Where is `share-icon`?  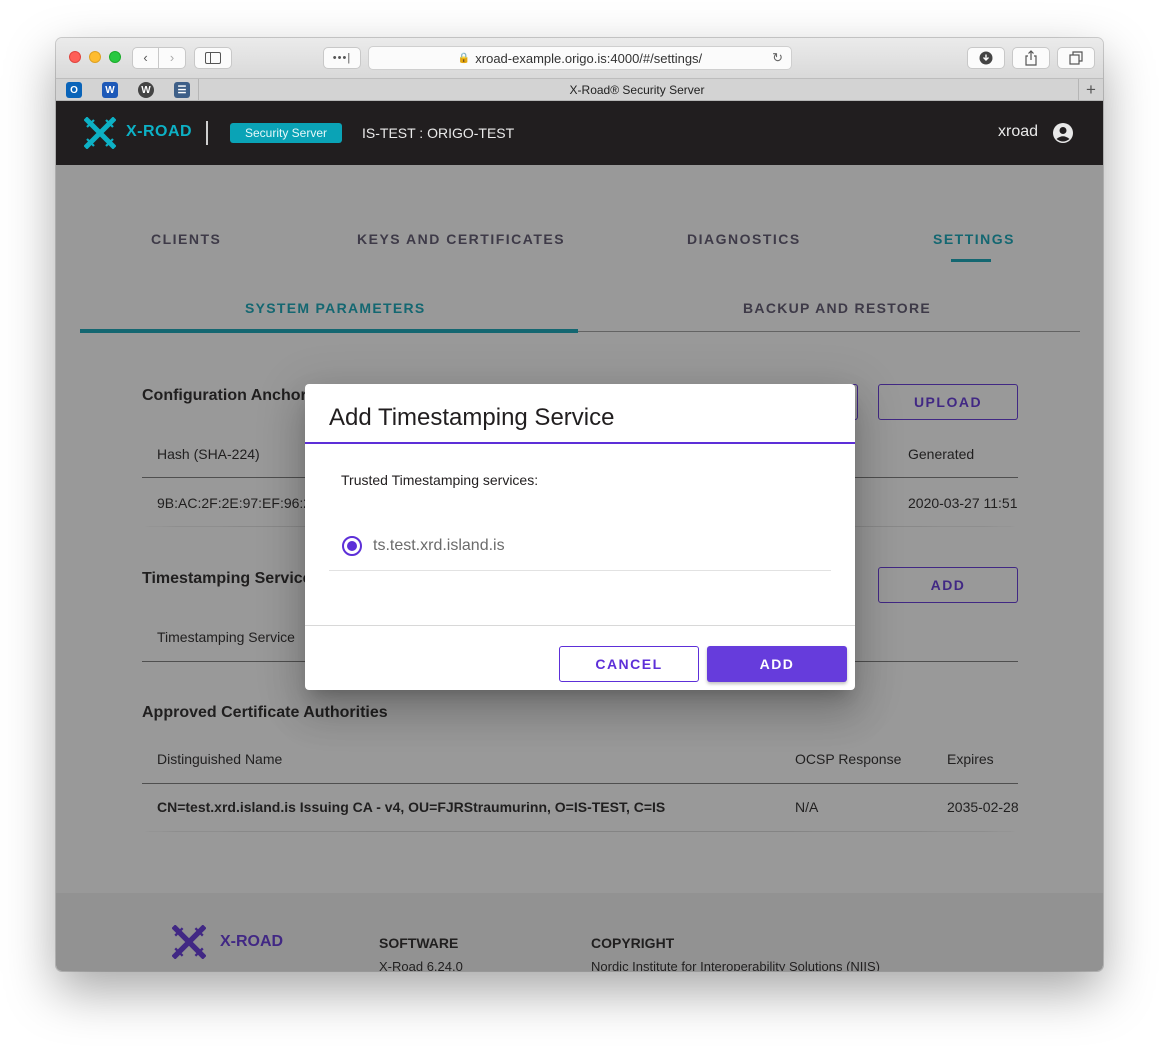 share-icon is located at coordinates (1031, 58).